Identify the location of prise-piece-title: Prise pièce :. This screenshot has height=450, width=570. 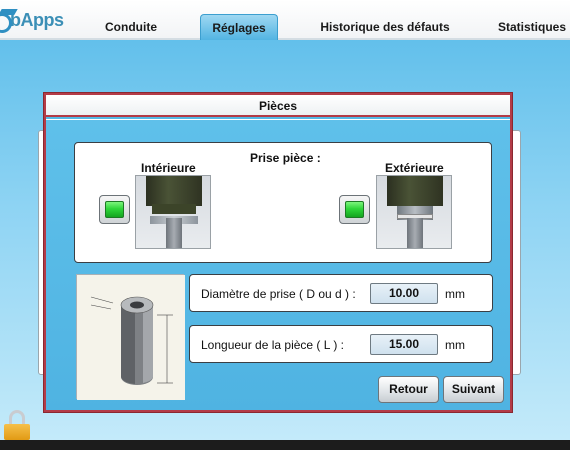
(285, 158).